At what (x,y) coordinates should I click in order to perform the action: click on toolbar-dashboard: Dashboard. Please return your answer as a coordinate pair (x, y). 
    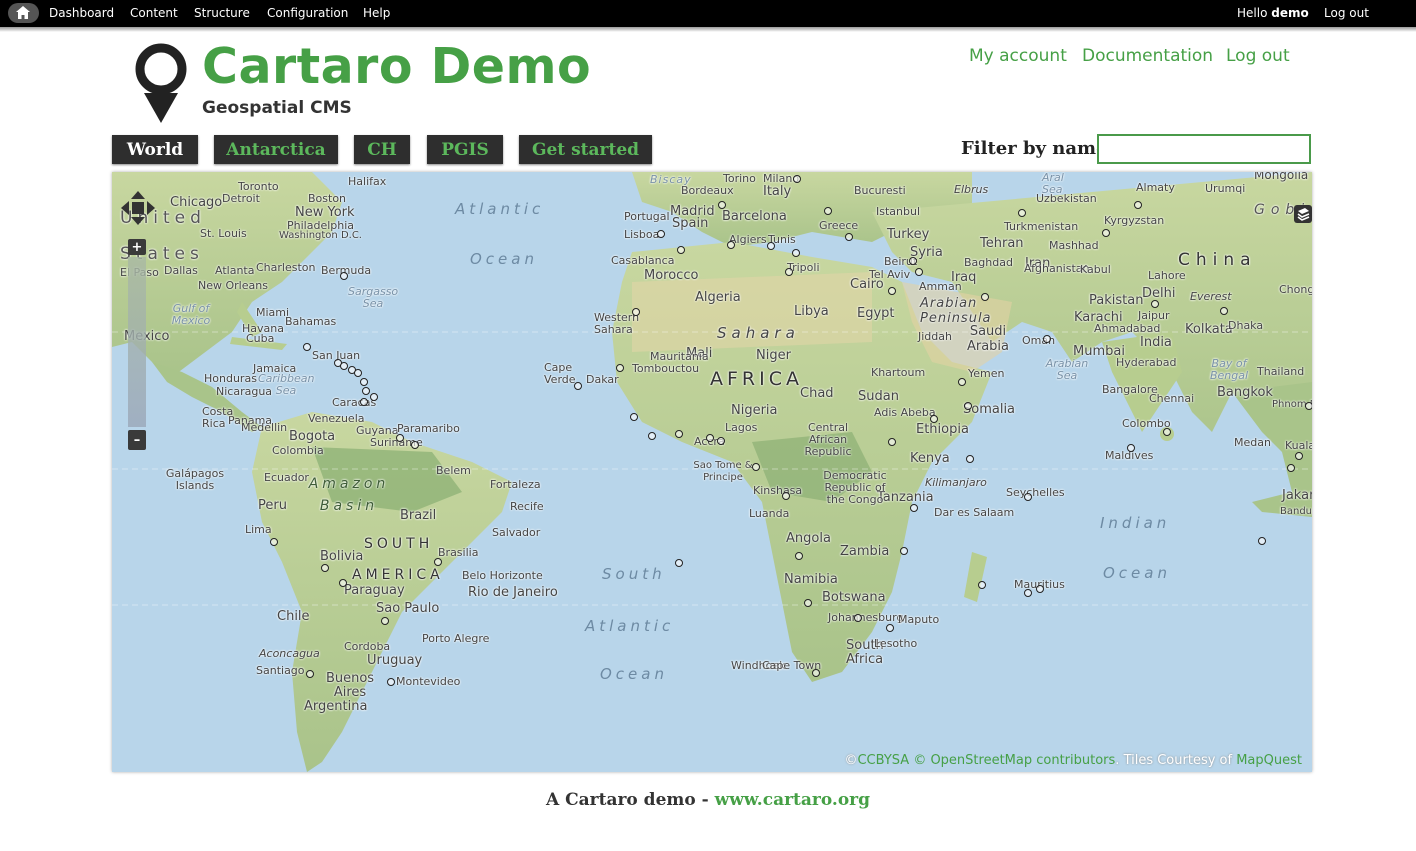
    Looking at the image, I should click on (81, 13).